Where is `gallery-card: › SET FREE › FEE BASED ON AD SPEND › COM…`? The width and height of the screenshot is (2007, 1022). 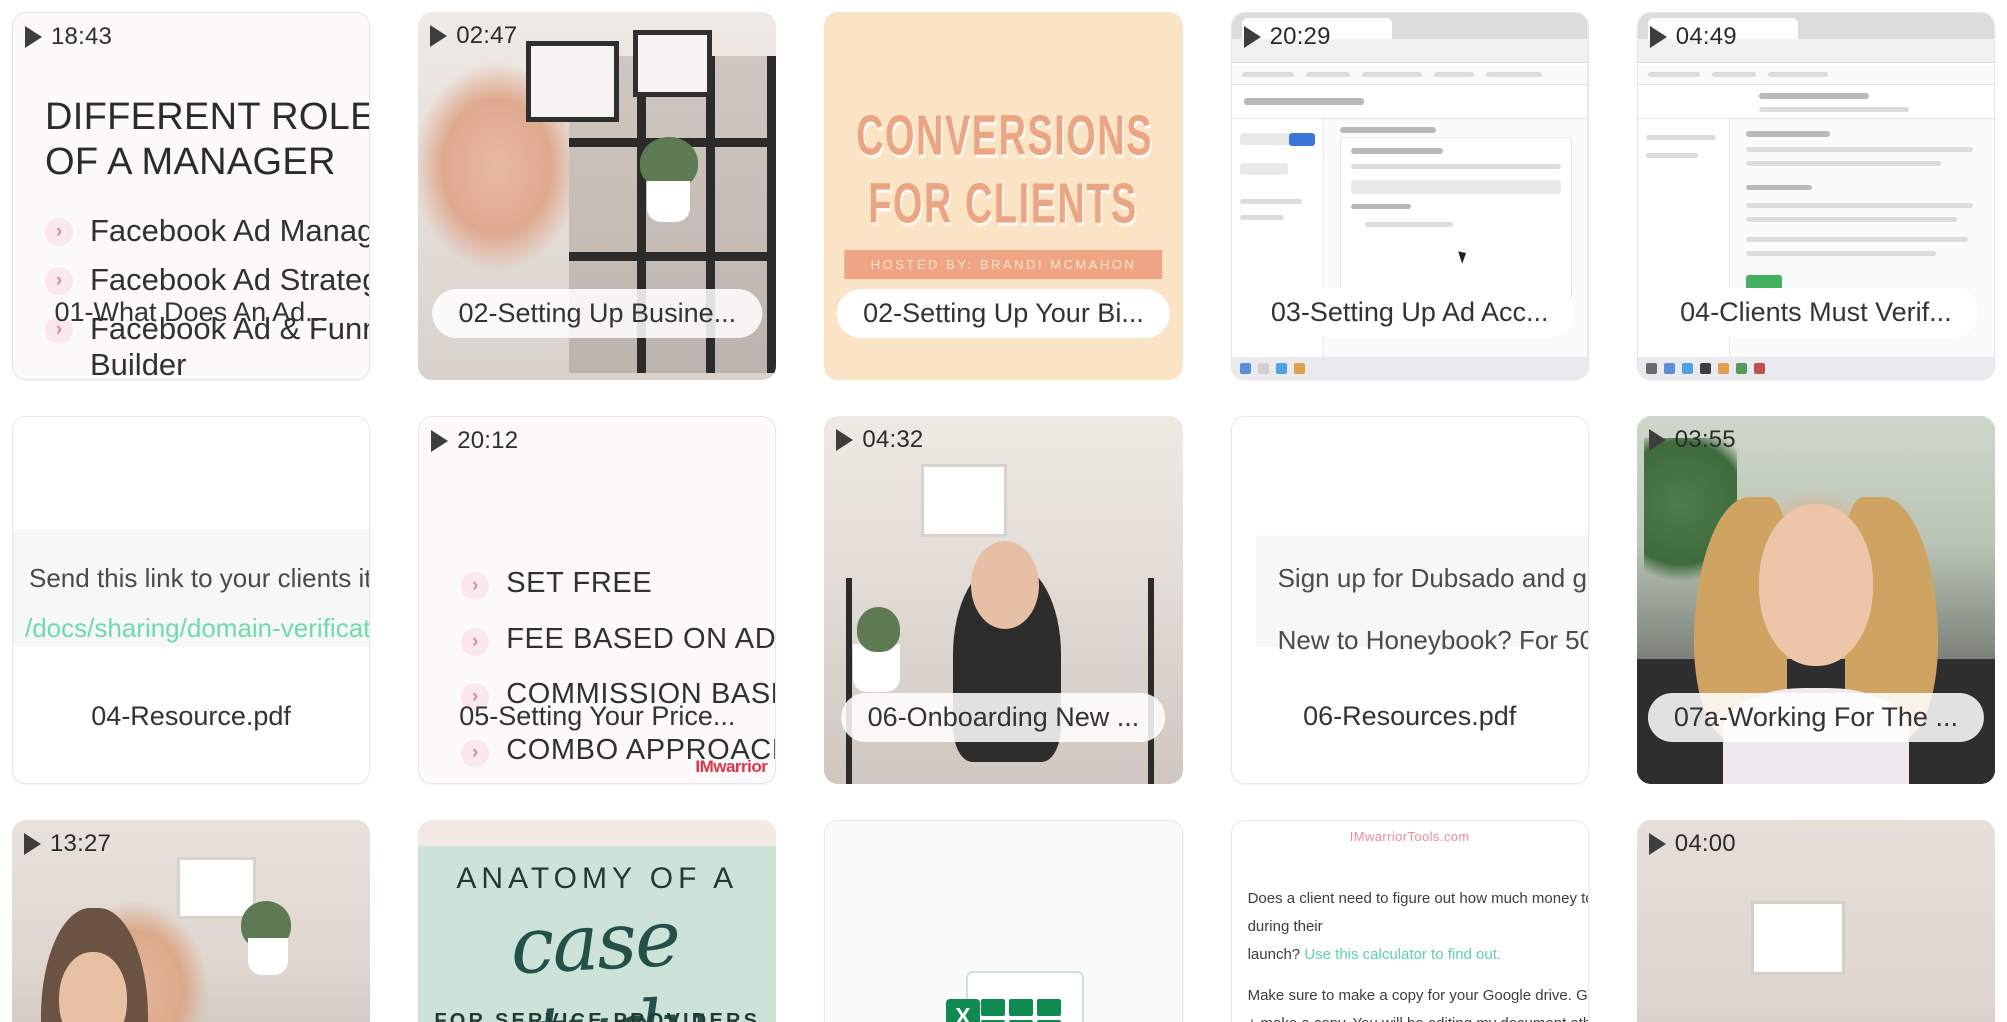
gallery-card: › SET FREE › FEE BASED ON AD SPEND › COM… is located at coordinates (597, 600).